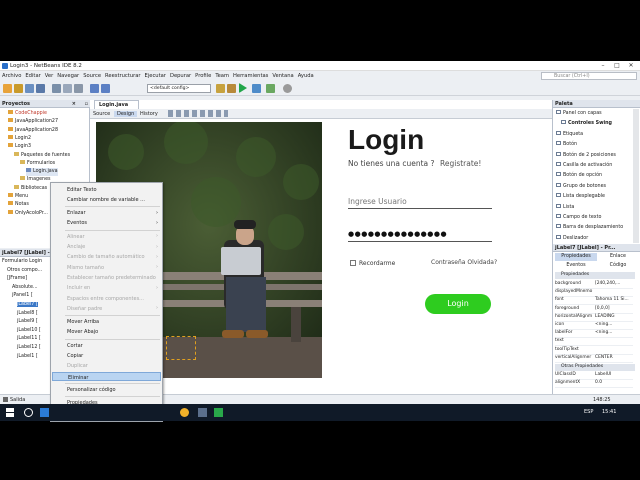  Describe the element at coordinates (595, 275) in the screenshot. I see `section-propiedades: Propiedades` at that location.